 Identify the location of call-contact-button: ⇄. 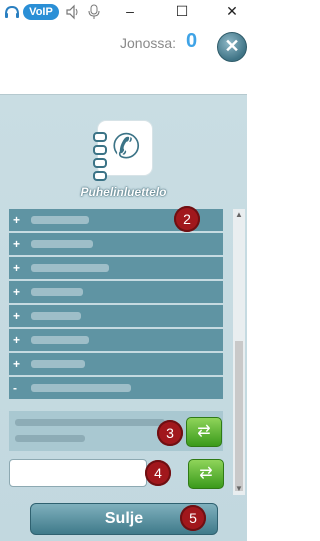
(204, 432).